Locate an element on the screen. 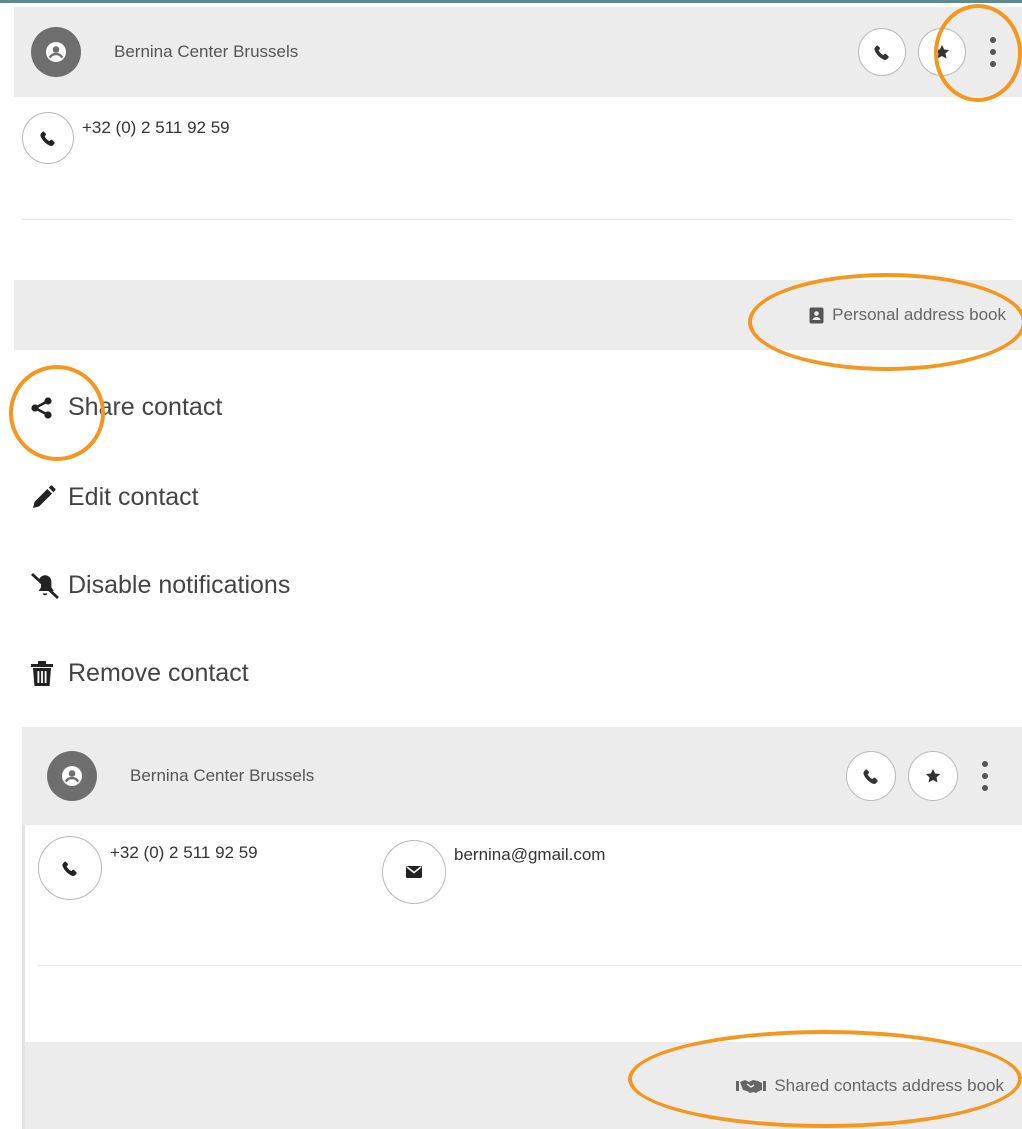 Image resolution: width=1022 pixels, height=1129 pixels. envelope-icon is located at coordinates (414, 872).